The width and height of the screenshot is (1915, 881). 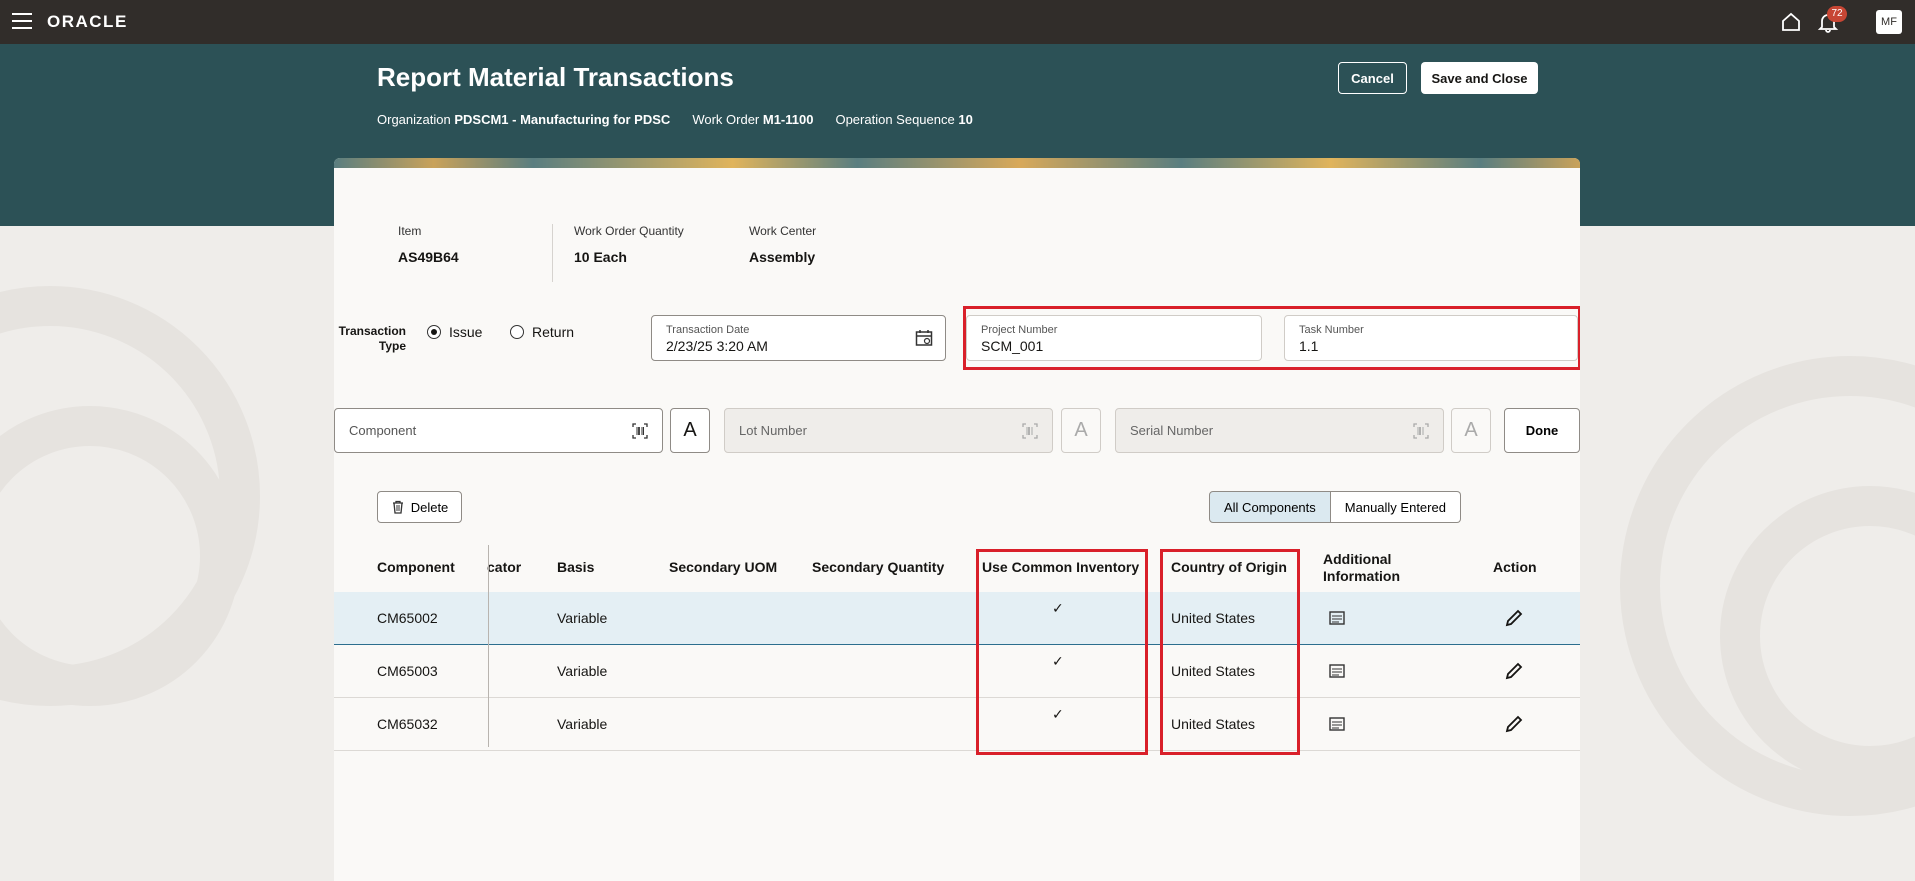 What do you see at coordinates (397, 507) in the screenshot?
I see `trash-icon` at bounding box center [397, 507].